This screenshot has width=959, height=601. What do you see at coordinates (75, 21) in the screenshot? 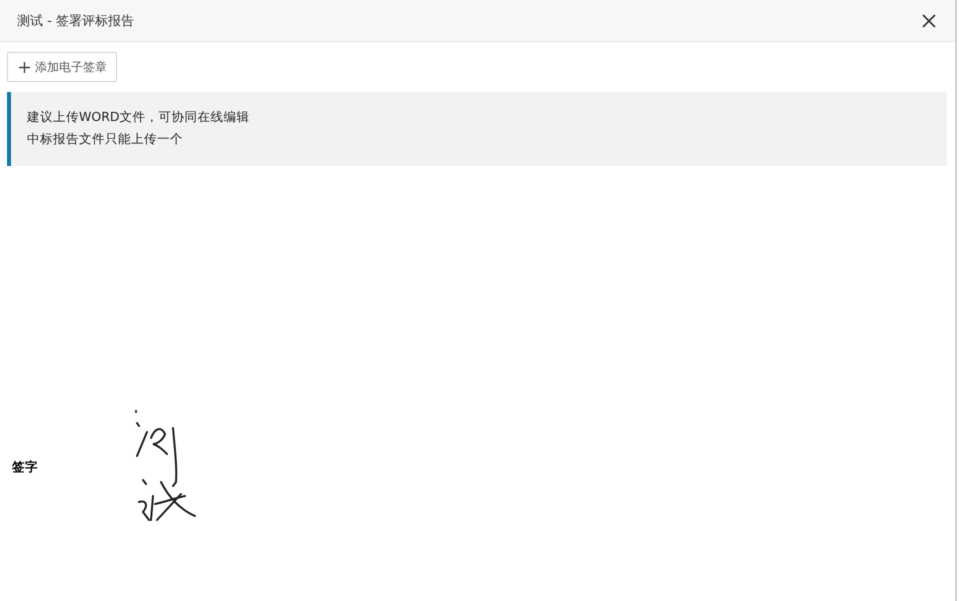
I see `window-title: 测试 - 签署评标报告` at bounding box center [75, 21].